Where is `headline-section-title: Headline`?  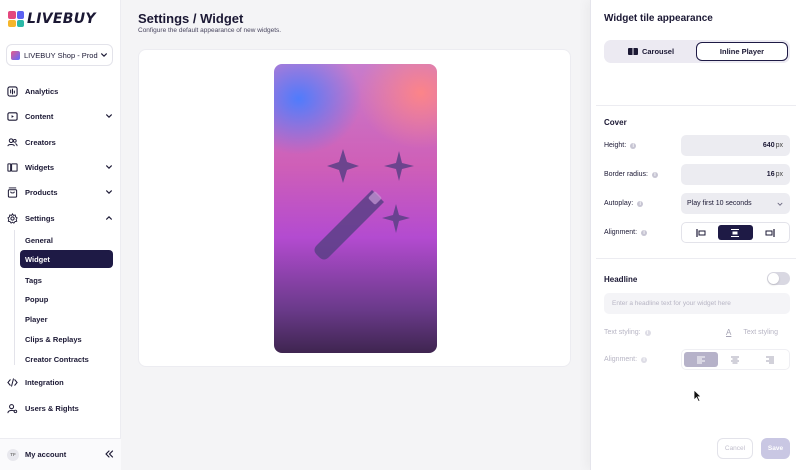
headline-section-title: Headline is located at coordinates (621, 279).